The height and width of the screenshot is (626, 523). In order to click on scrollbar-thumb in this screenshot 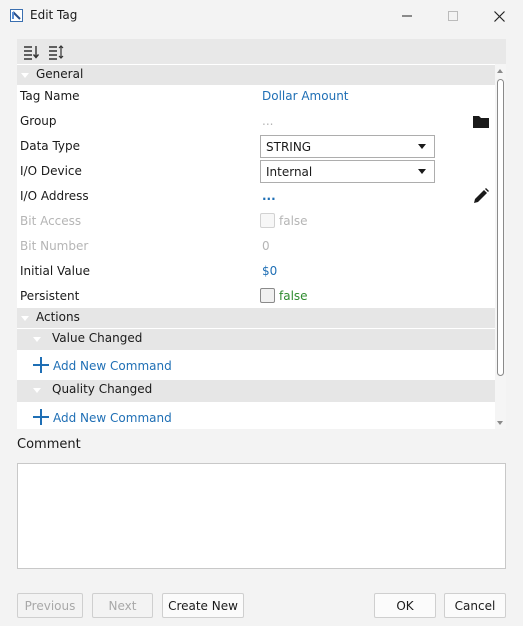, I will do `click(500, 227)`.